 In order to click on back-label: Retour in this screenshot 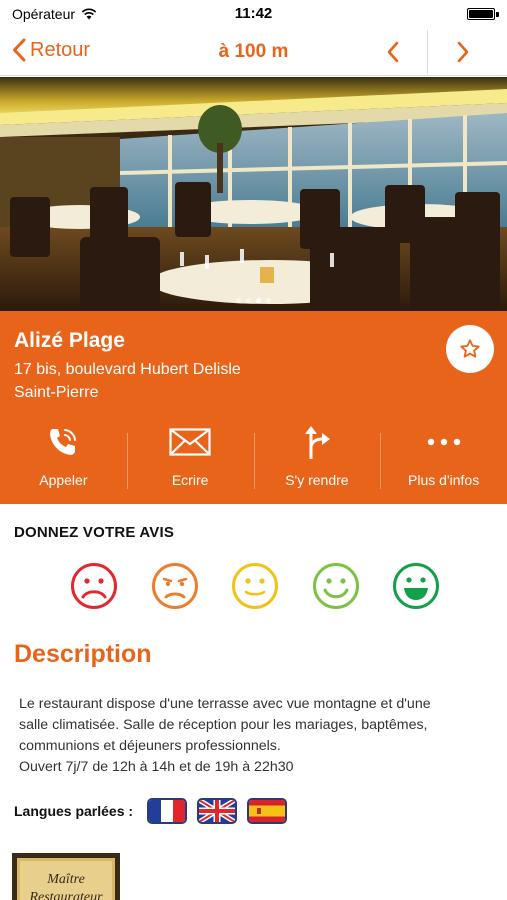, I will do `click(60, 49)`.